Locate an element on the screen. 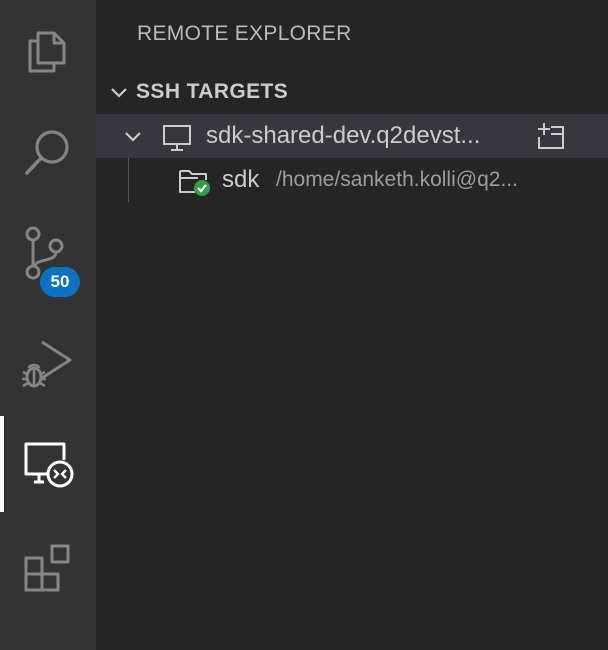 This screenshot has width=608, height=650. search-icon is located at coordinates (47, 152).